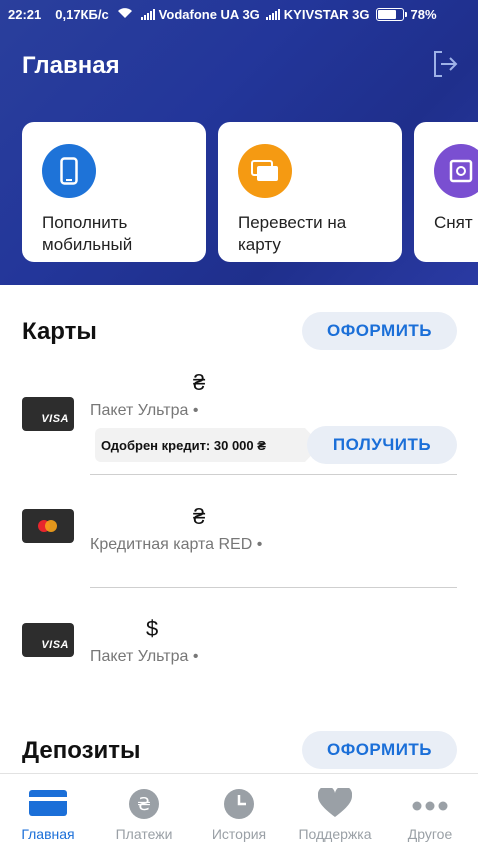 The image size is (478, 850). I want to click on deposits-section-title: Депозиты, so click(81, 750).